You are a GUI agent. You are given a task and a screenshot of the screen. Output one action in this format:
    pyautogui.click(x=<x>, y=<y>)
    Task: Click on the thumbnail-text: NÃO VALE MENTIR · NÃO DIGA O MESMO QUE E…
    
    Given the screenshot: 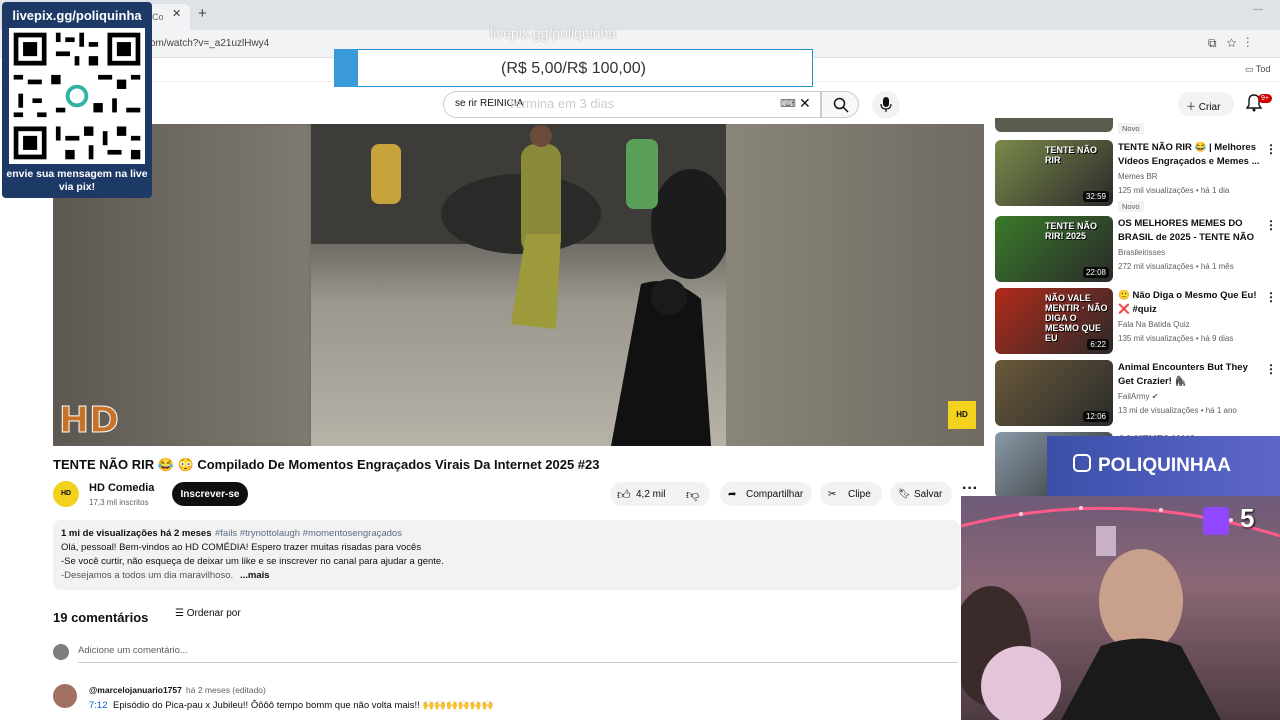 What is the action you would take?
    pyautogui.click(x=1076, y=318)
    